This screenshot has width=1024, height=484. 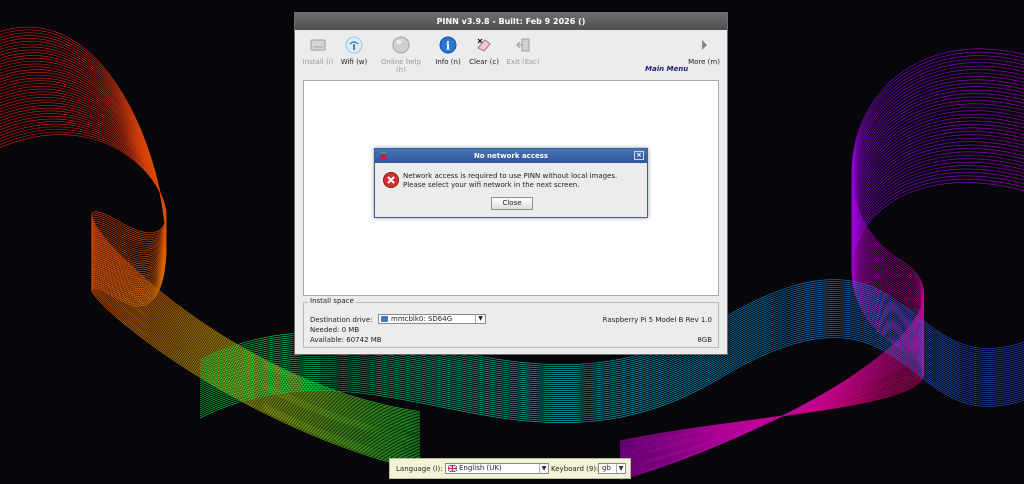 What do you see at coordinates (354, 45) in the screenshot?
I see `wifi-icon` at bounding box center [354, 45].